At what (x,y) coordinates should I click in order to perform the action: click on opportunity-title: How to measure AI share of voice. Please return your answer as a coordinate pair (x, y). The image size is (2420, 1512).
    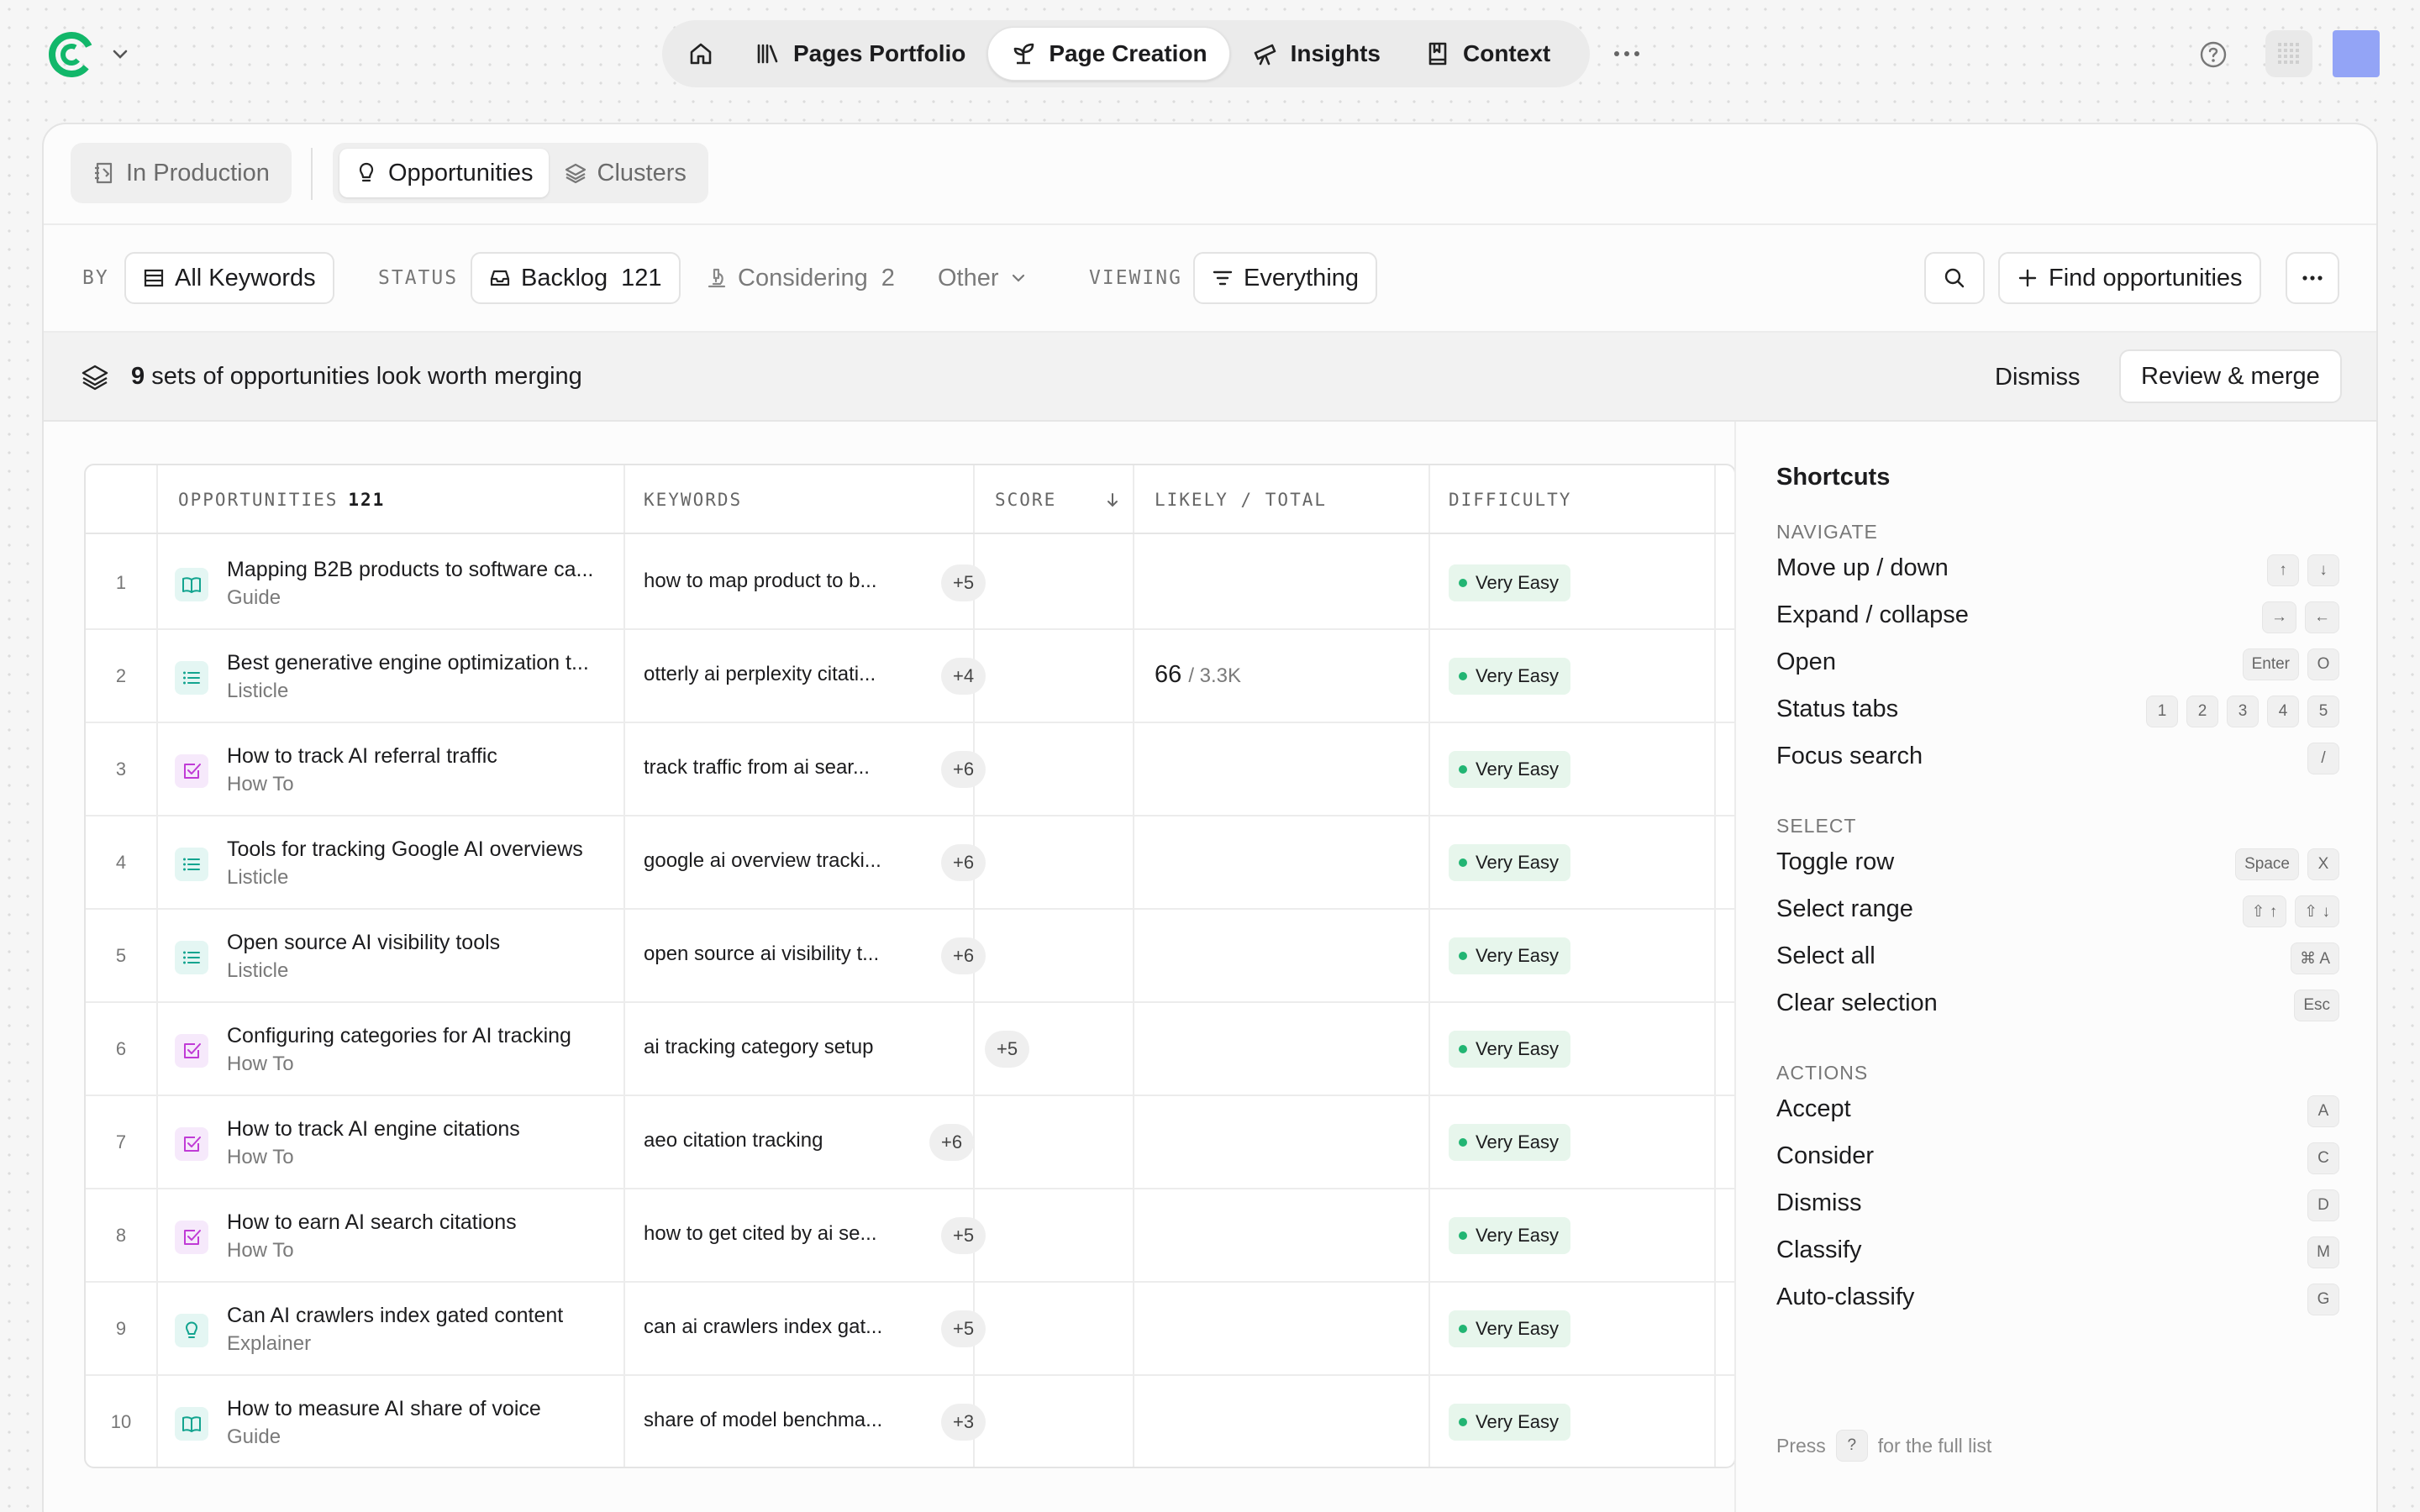
    Looking at the image, I should click on (412, 1409).